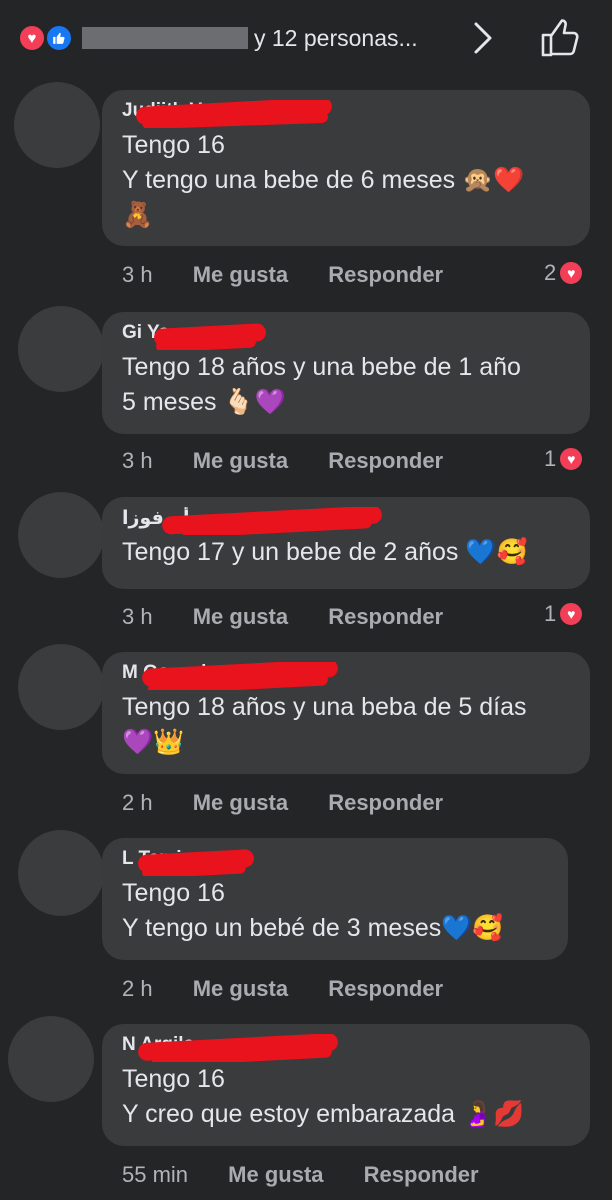 The height and width of the screenshot is (1200, 612). I want to click on reactor-name-redacted, so click(165, 38).